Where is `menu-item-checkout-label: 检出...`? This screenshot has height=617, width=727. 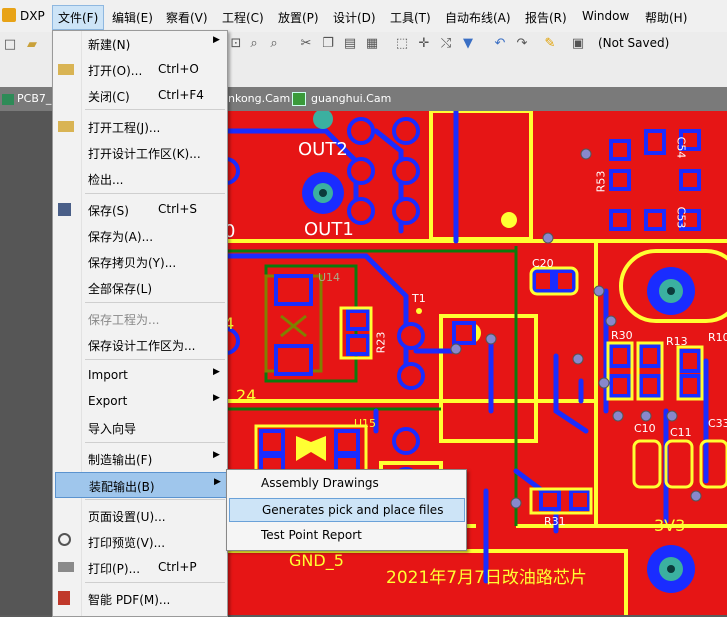 menu-item-checkout-label: 检出... is located at coordinates (106, 180).